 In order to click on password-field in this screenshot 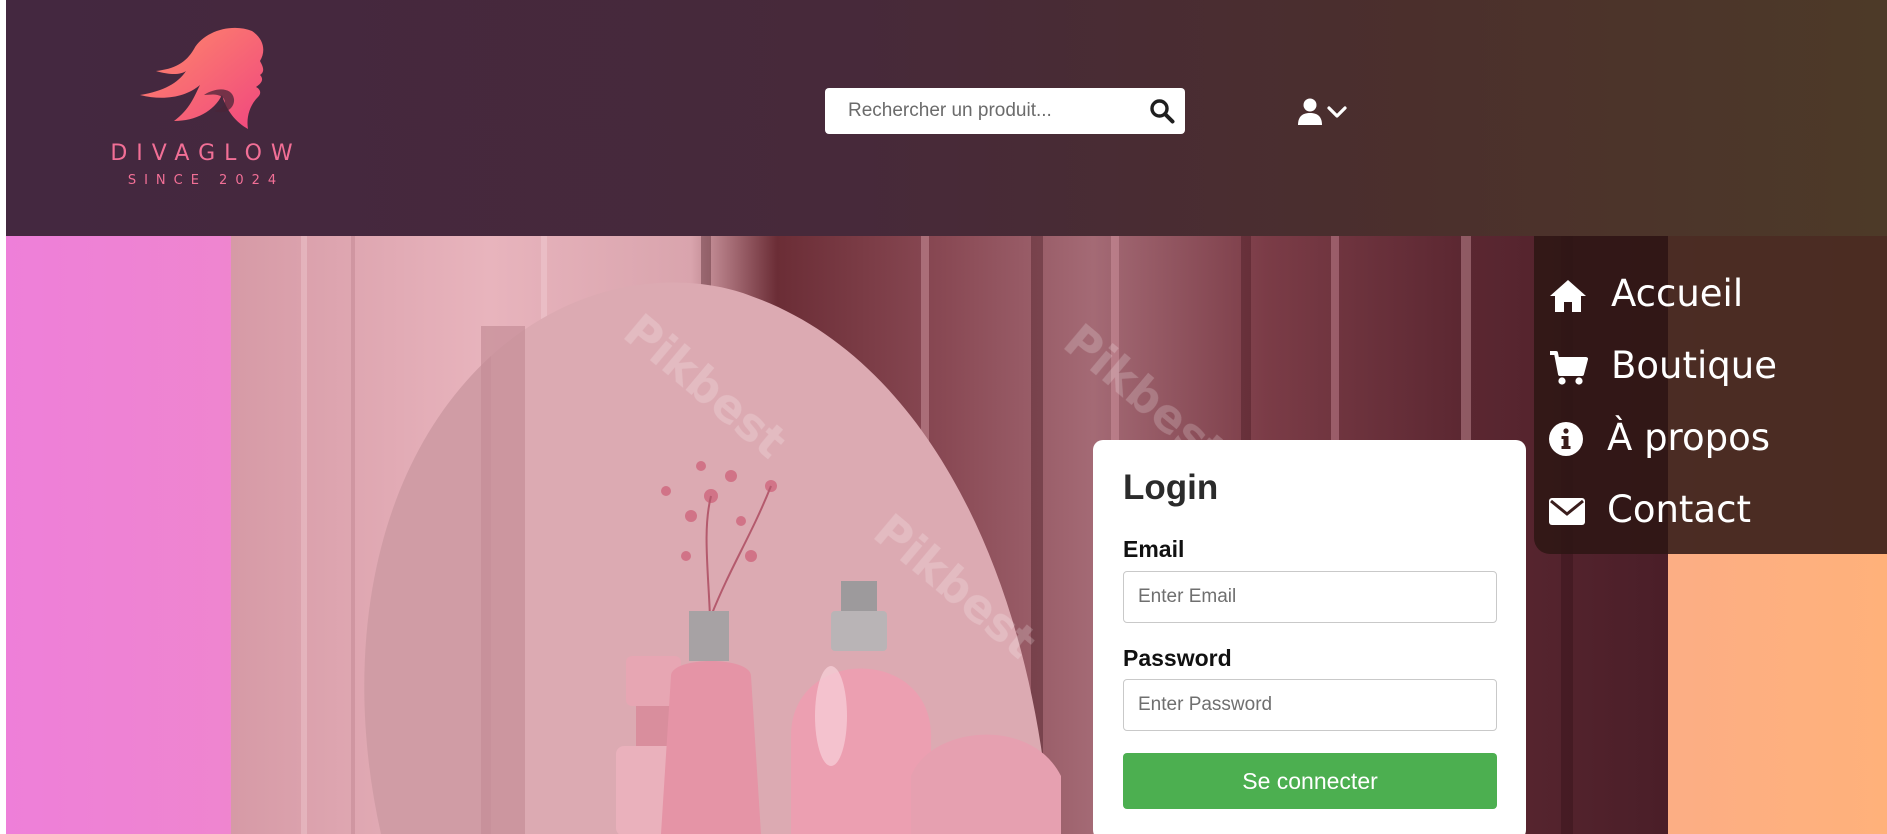, I will do `click(1310, 705)`.